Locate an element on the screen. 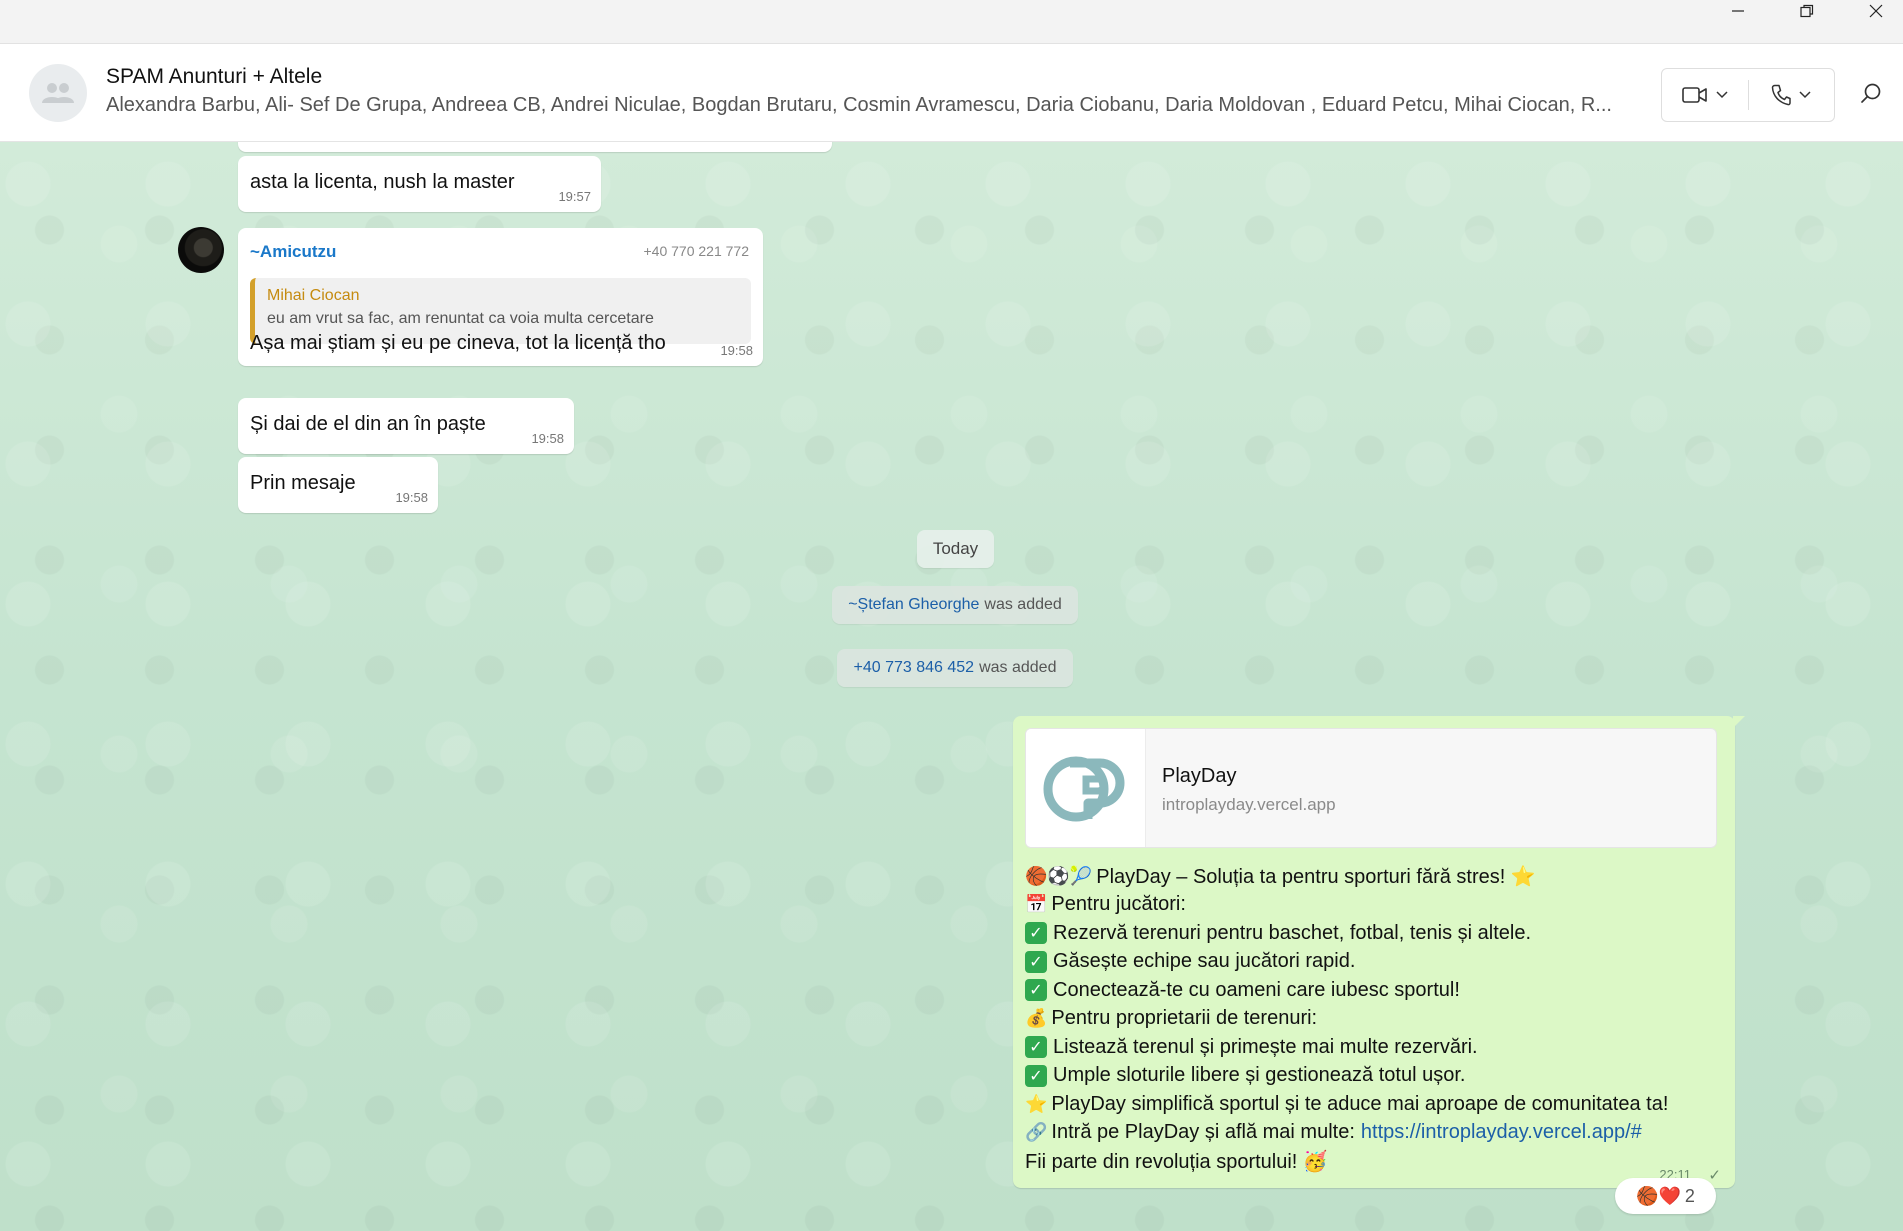 Image resolution: width=1903 pixels, height=1231 pixels. link-preview: PlayDay introplayday.vercel.app is located at coordinates (1371, 788).